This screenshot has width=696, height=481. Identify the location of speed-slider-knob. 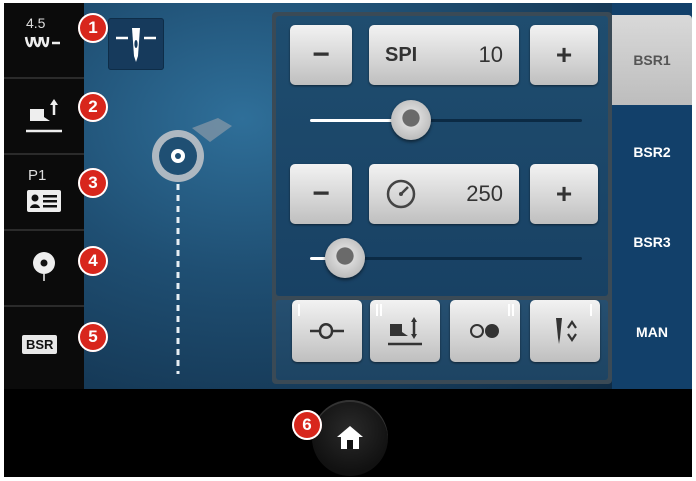
(345, 258).